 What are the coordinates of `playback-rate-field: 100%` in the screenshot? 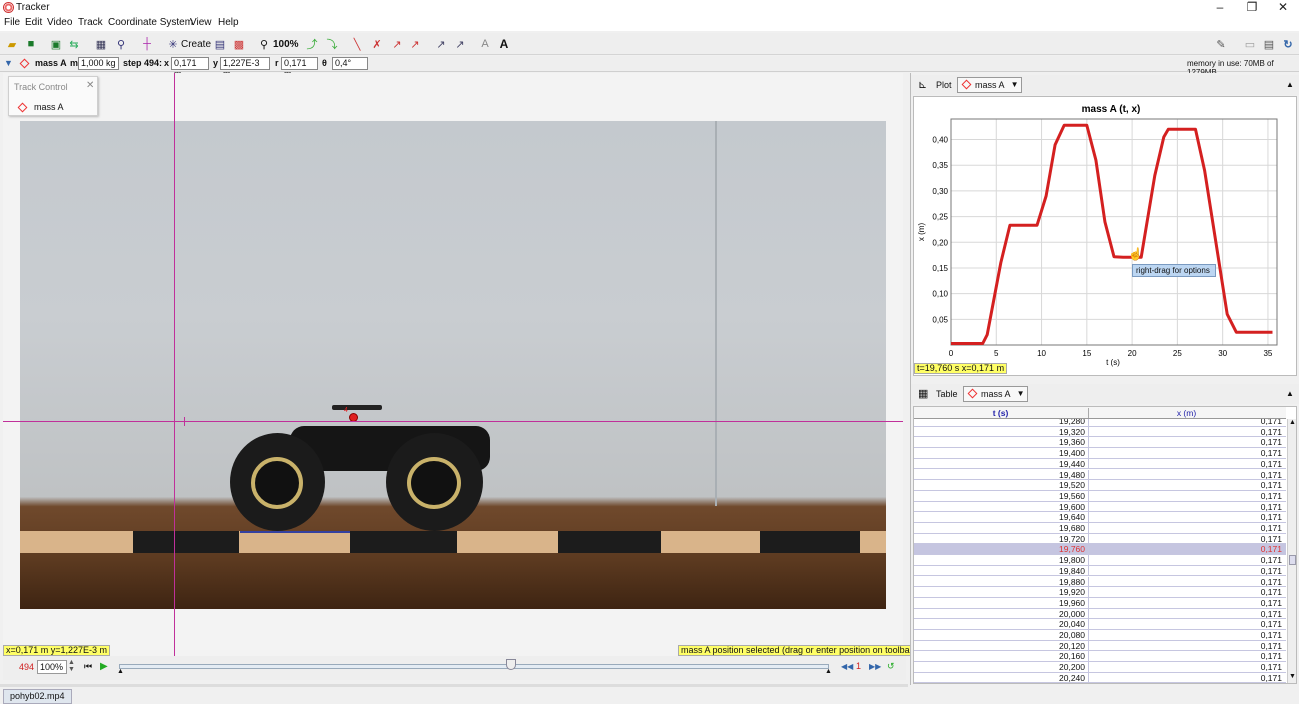 It's located at (52, 667).